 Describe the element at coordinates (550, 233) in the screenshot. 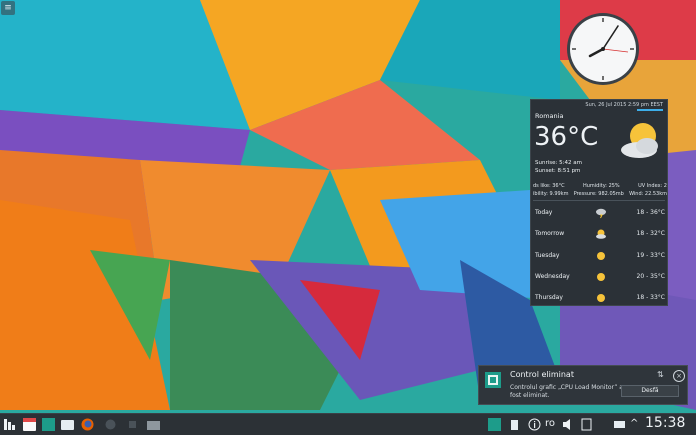

I see `forecast-day: Tomorrow` at that location.